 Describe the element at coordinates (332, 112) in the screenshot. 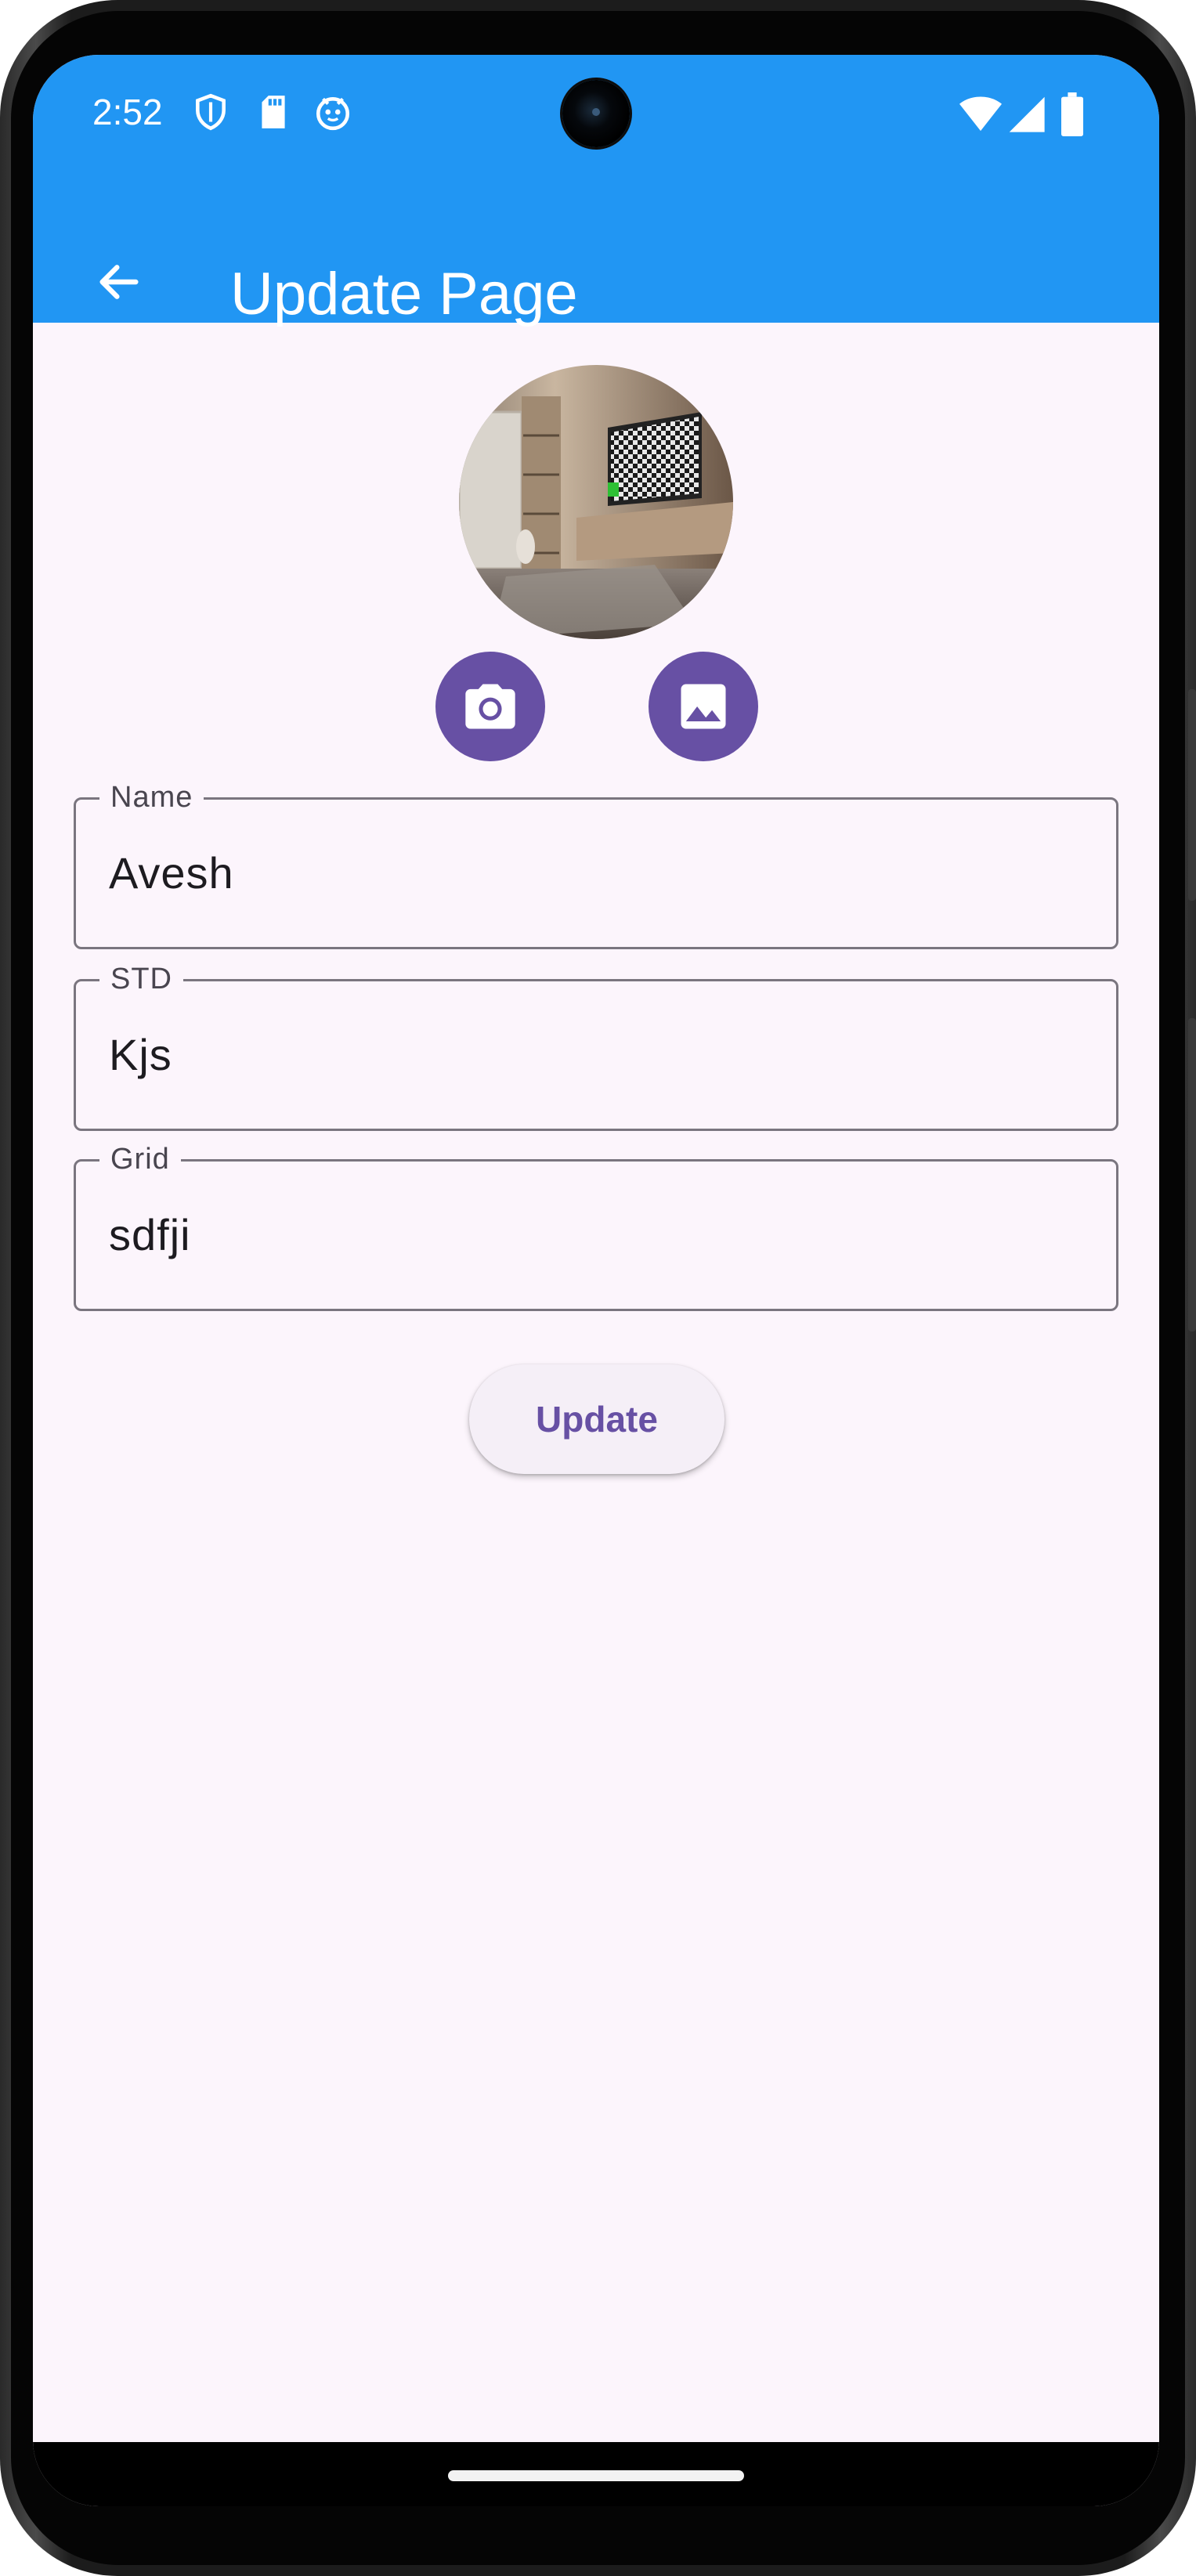

I see `app-notification-icon` at that location.